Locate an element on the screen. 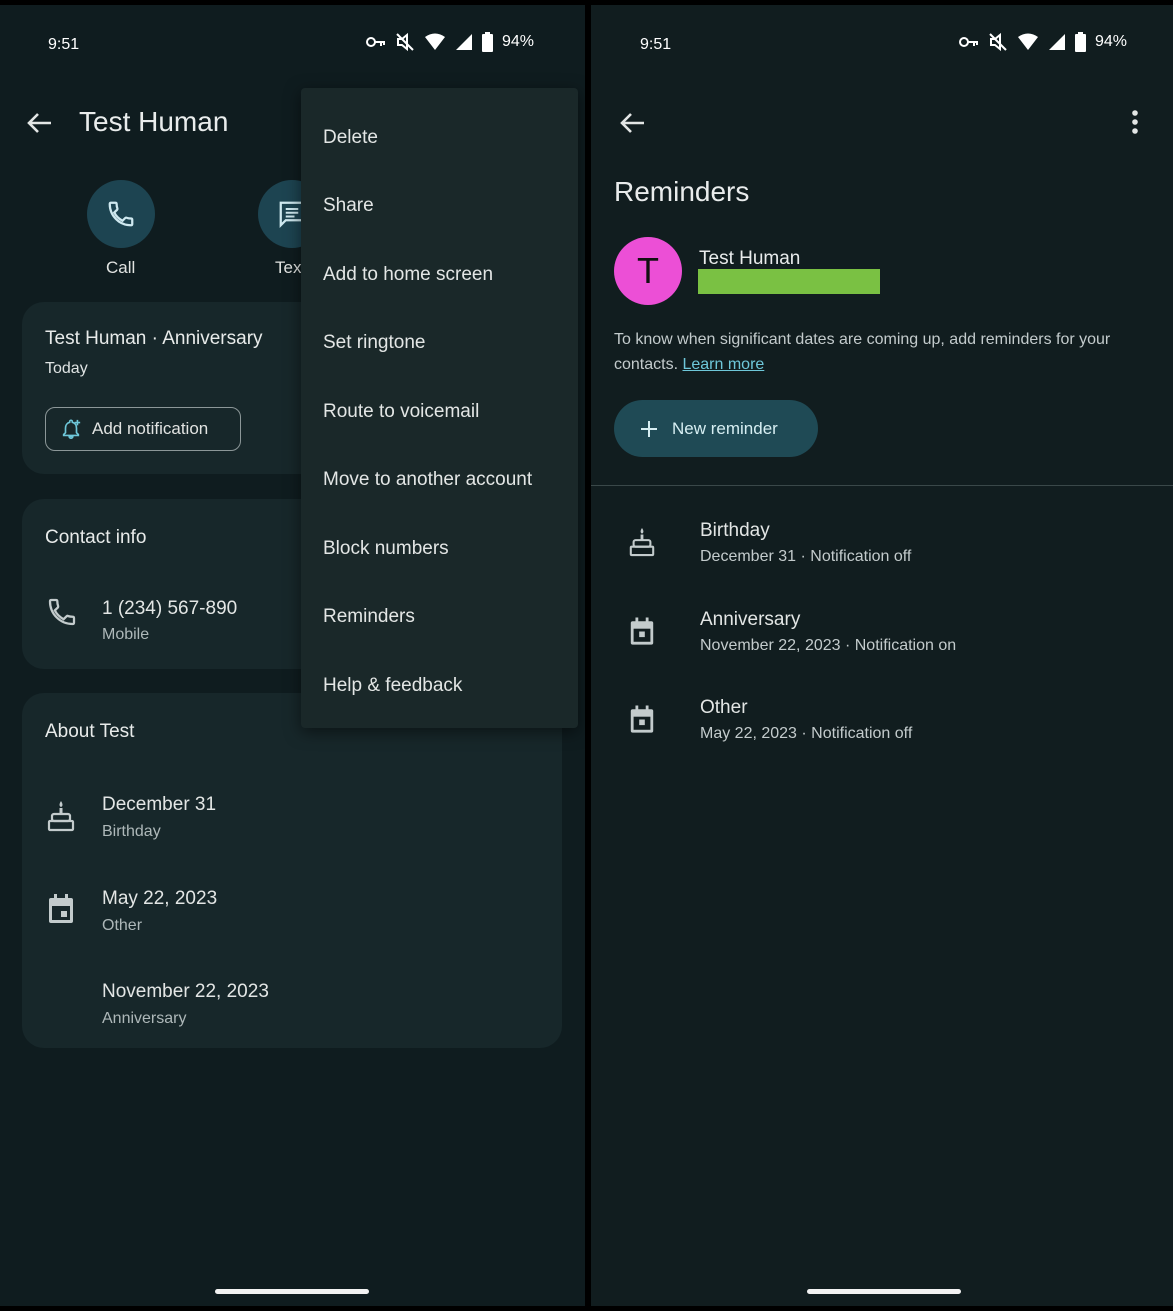  reminder-title: Other is located at coordinates (724, 708).